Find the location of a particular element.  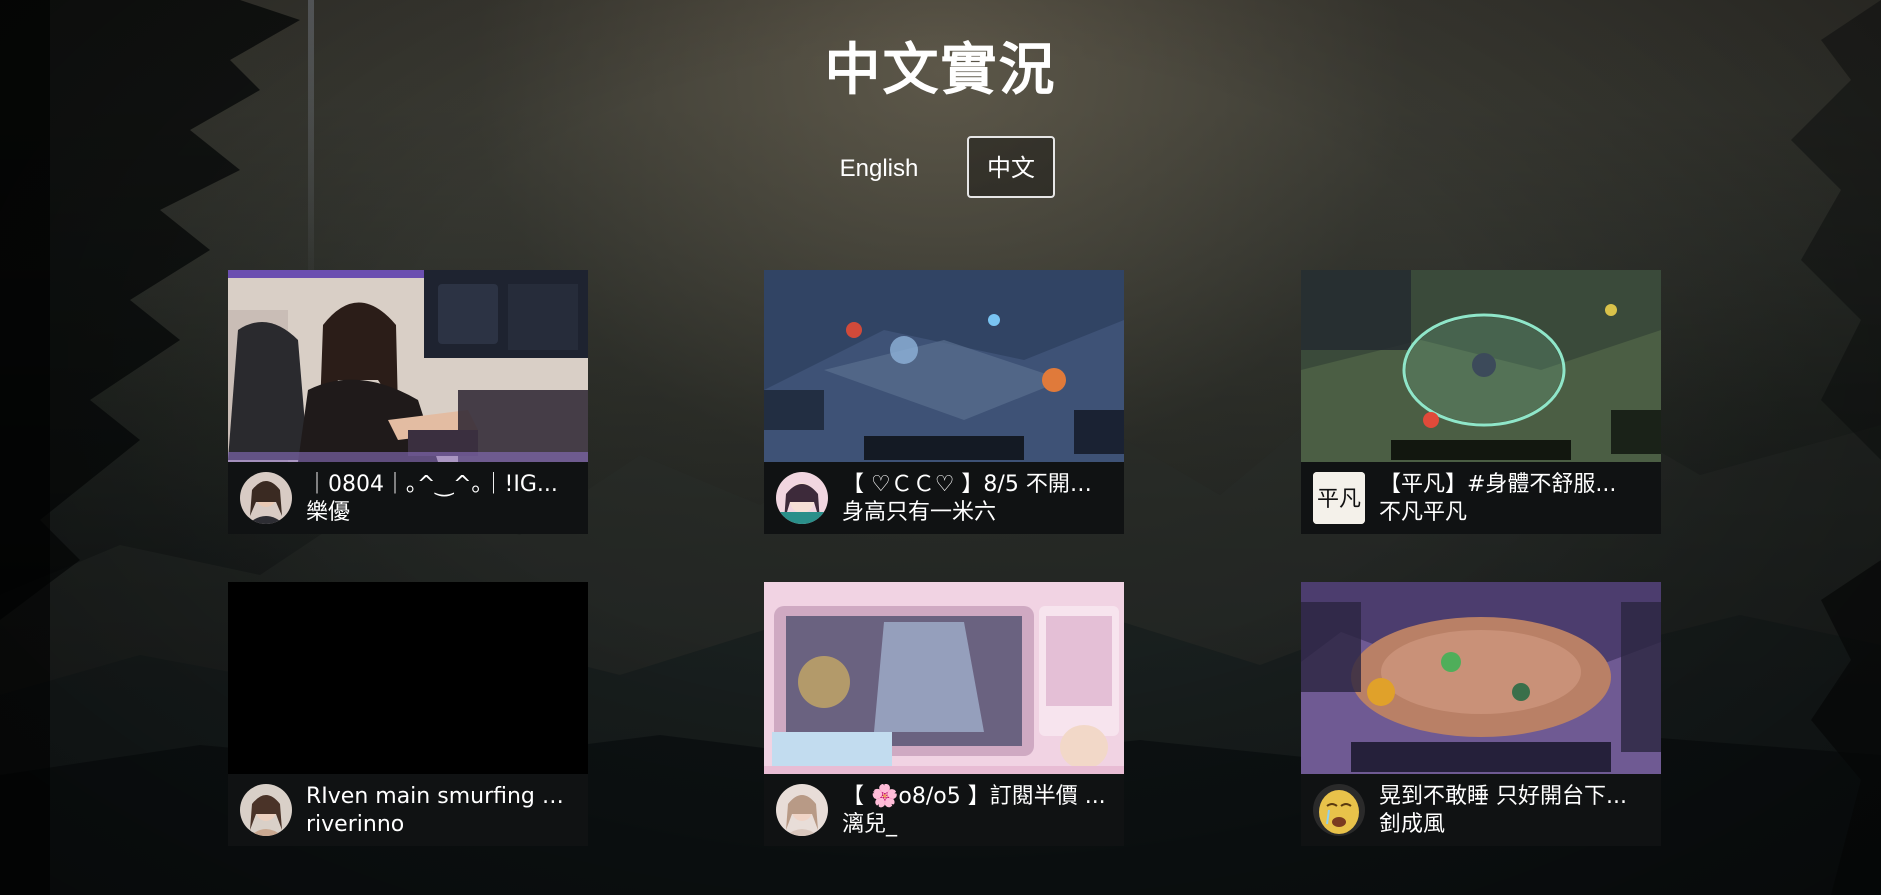

streamer-avatar: 平凡 is located at coordinates (1339, 498).